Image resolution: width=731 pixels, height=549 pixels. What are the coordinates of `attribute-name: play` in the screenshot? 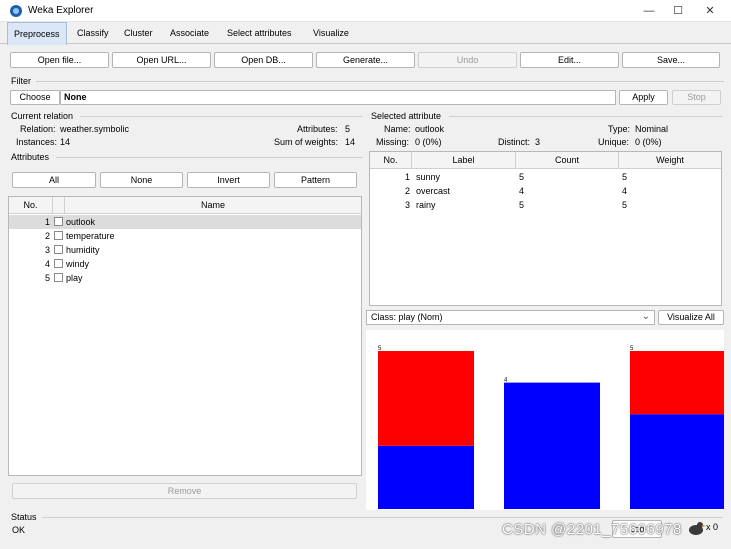 It's located at (74, 278).